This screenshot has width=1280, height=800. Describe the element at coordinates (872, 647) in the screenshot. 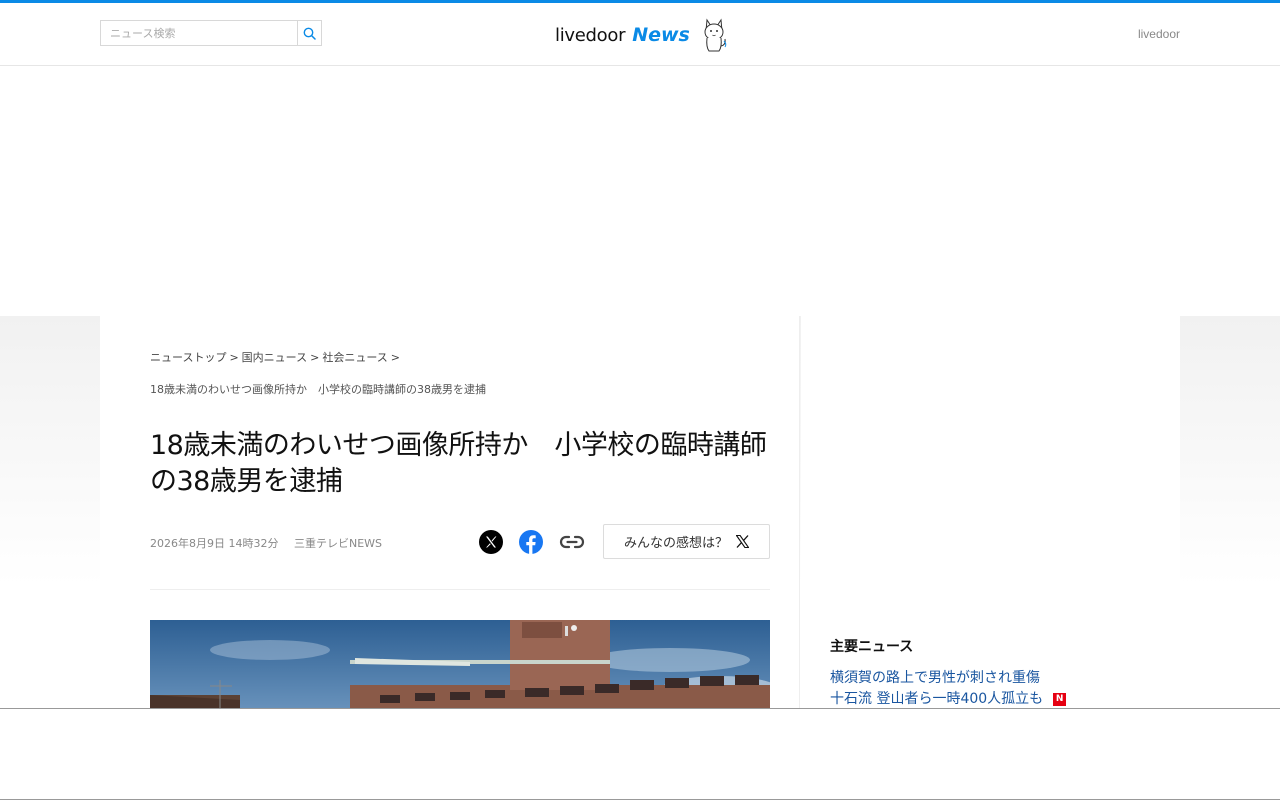

I see `sidebar-section-title: 主要ニュース` at that location.